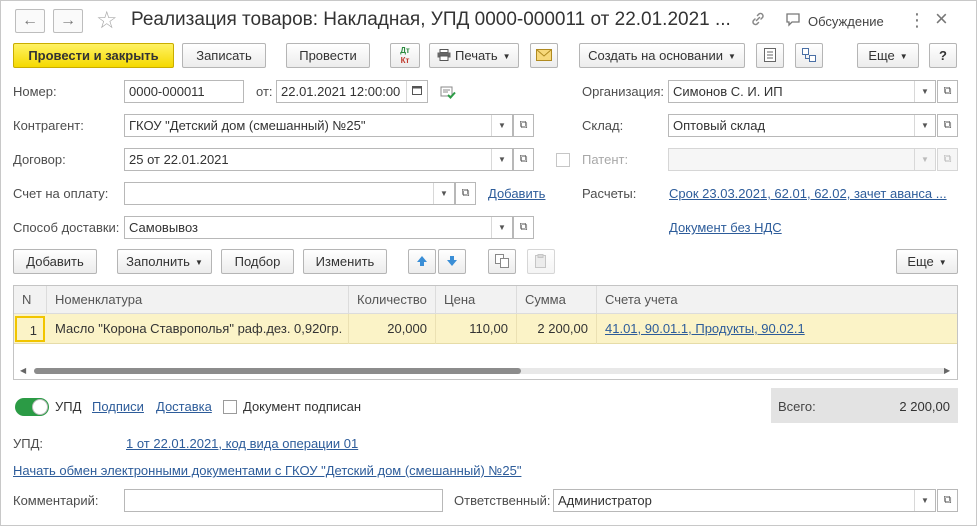 This screenshot has height=526, width=977. I want to click on column-header-n: N, so click(30, 300).